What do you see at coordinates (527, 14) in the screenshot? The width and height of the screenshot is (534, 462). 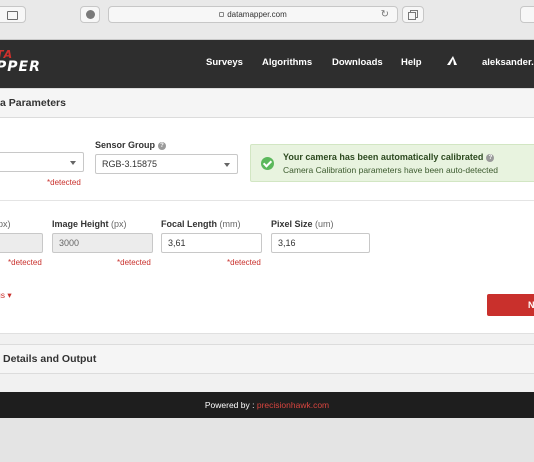 I see `toolbar-button` at bounding box center [527, 14].